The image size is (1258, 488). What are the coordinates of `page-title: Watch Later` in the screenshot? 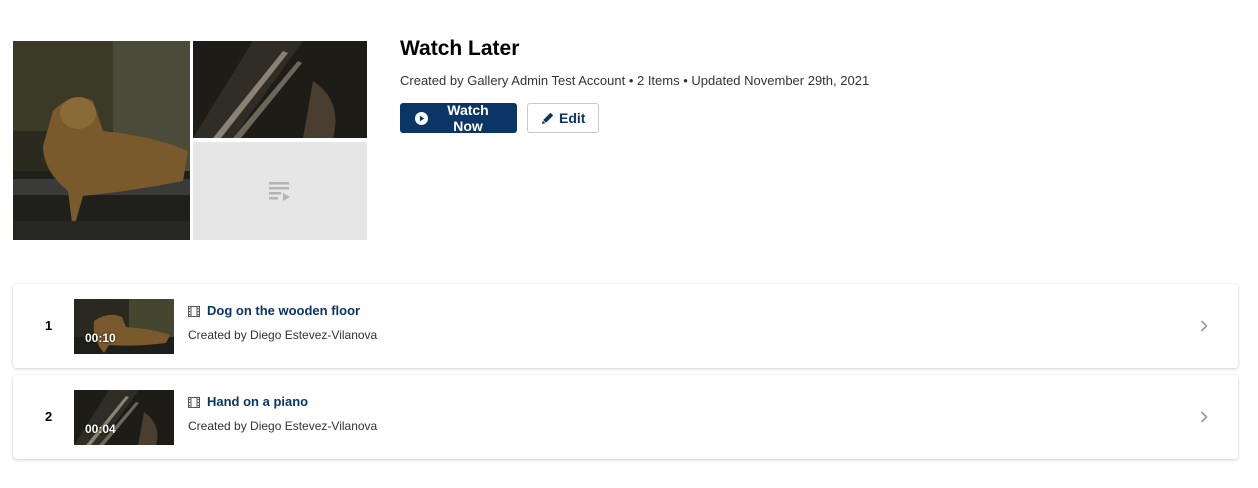 It's located at (460, 48).